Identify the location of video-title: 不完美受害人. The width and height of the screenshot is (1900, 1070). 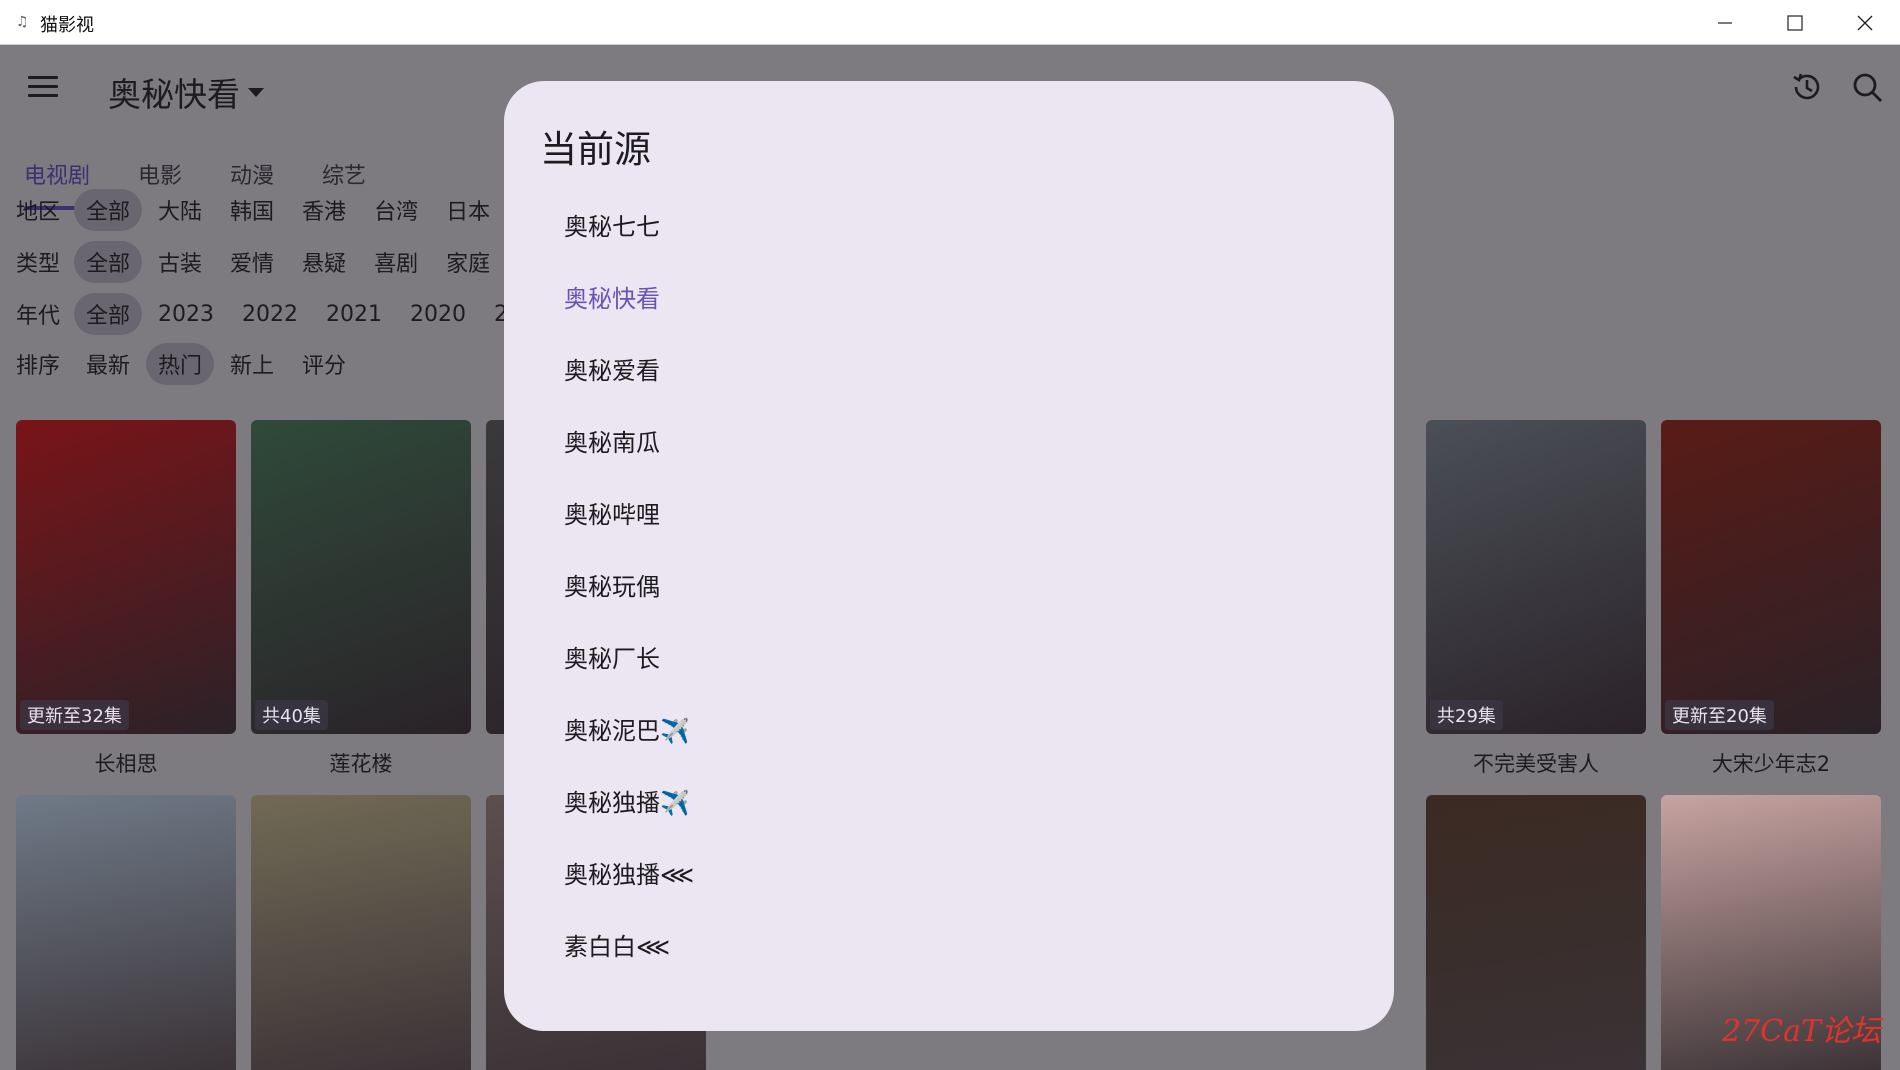
(1536, 764).